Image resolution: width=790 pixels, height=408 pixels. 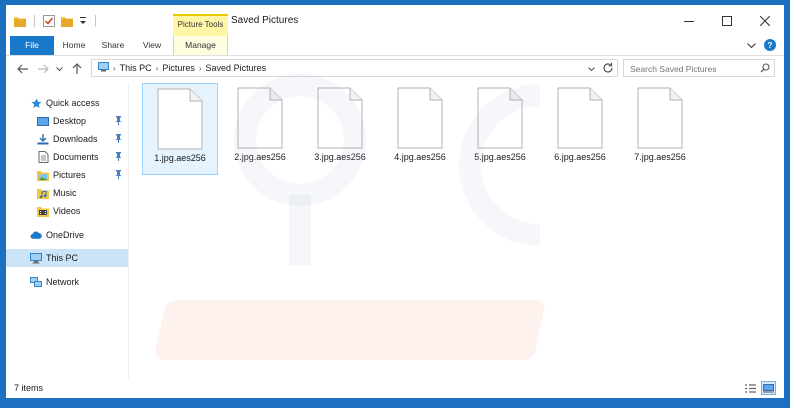 I want to click on tab-share: Share, so click(x=113, y=45).